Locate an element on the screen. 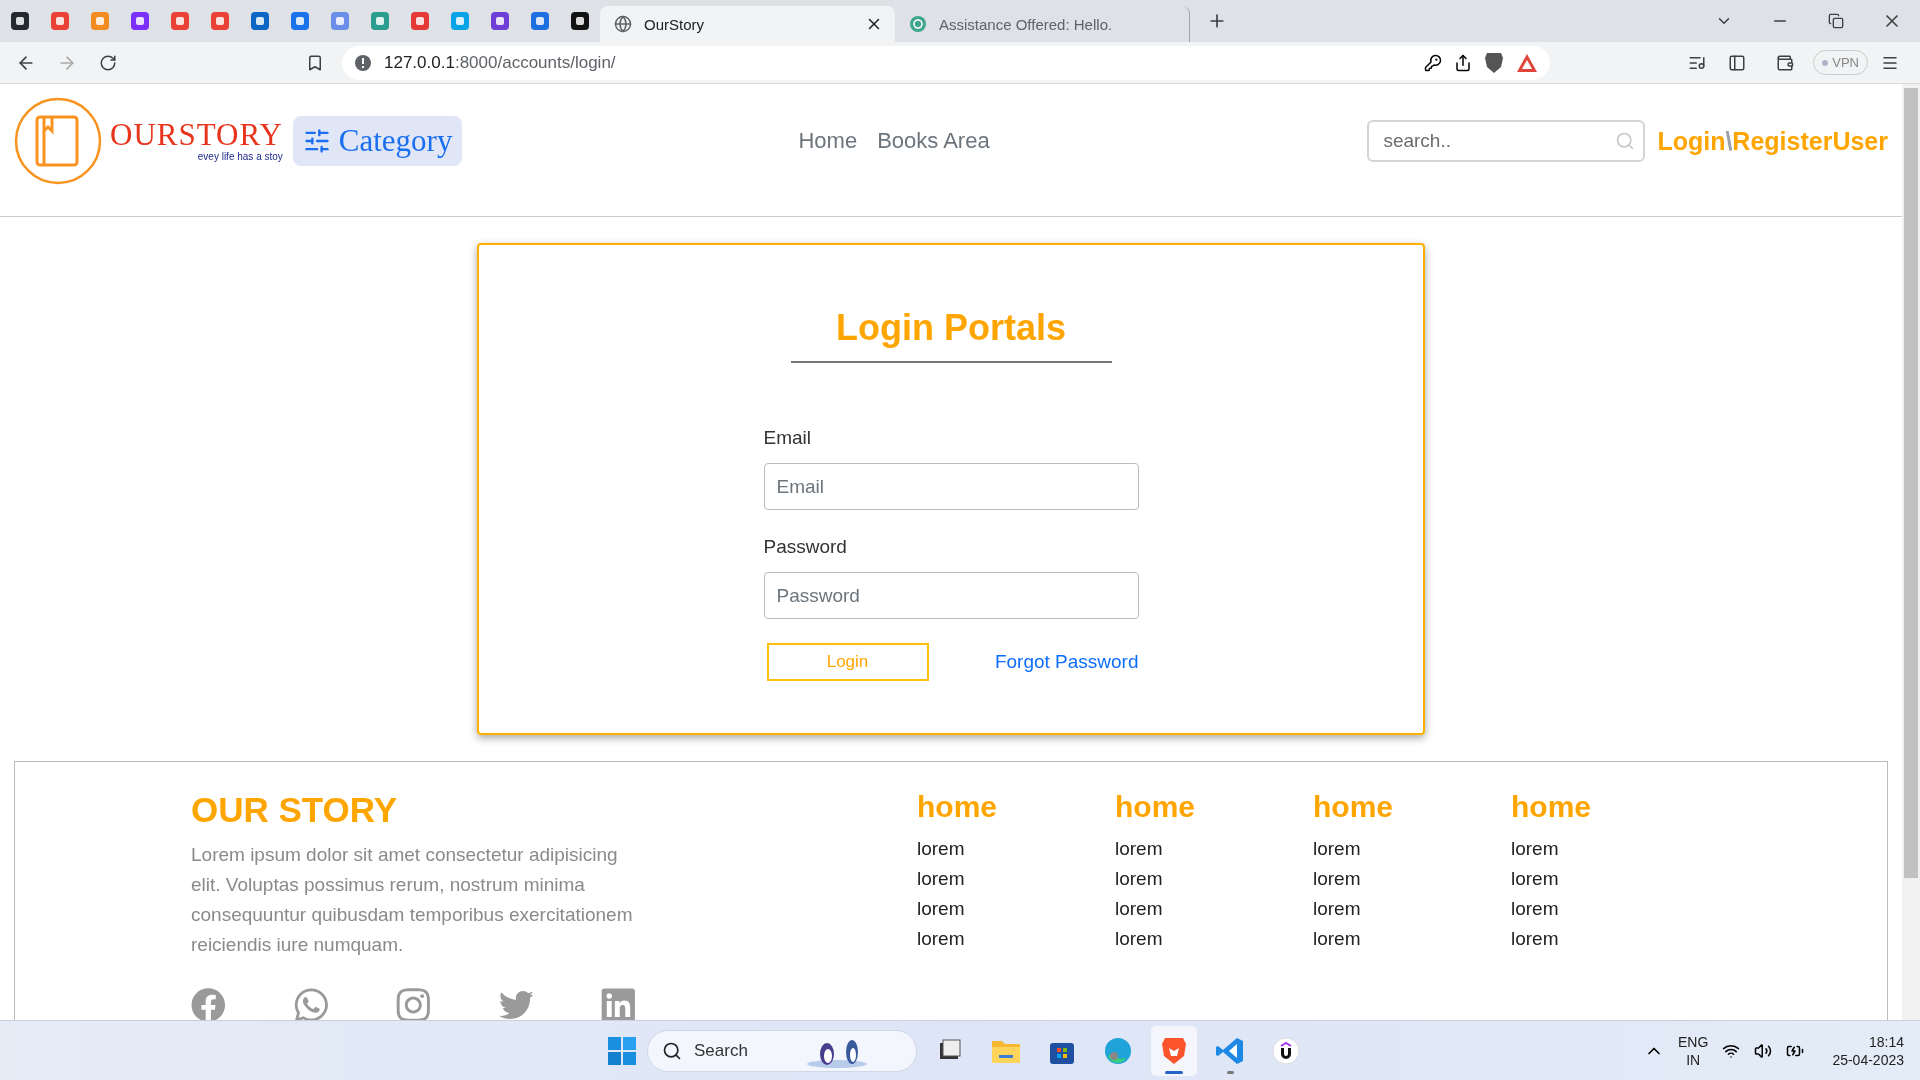 The width and height of the screenshot is (1920, 1080). app-icon is located at coordinates (1286, 1051).